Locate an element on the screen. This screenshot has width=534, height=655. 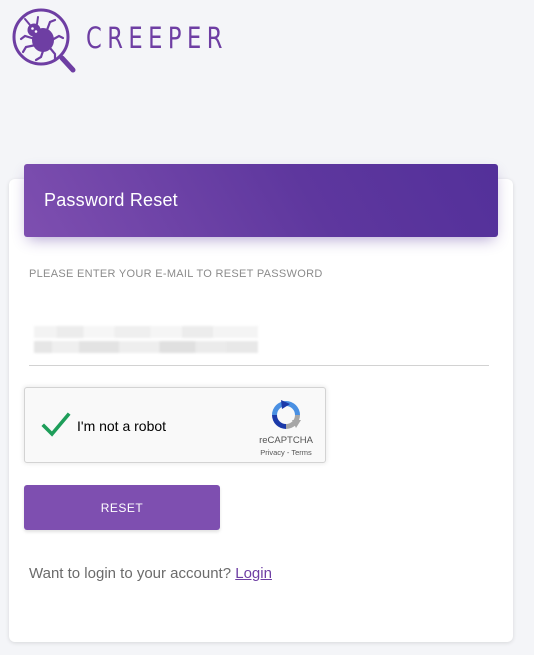
reset-button: RESET is located at coordinates (122, 507).